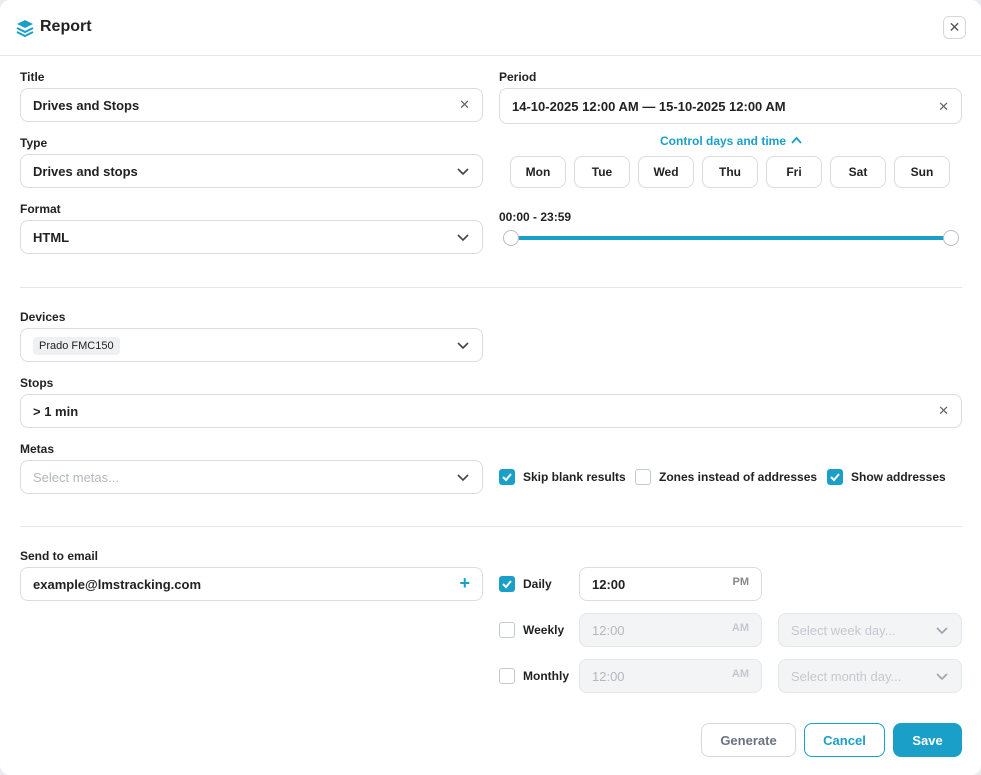 The height and width of the screenshot is (775, 981). What do you see at coordinates (535, 217) in the screenshot?
I see `time-range-label: 00:00 - 23:59` at bounding box center [535, 217].